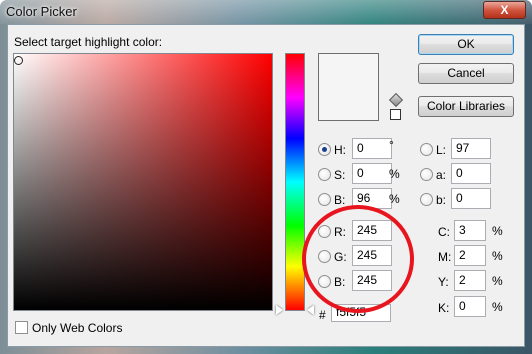  What do you see at coordinates (426, 199) in the screenshot?
I see `lab-b-radio` at bounding box center [426, 199].